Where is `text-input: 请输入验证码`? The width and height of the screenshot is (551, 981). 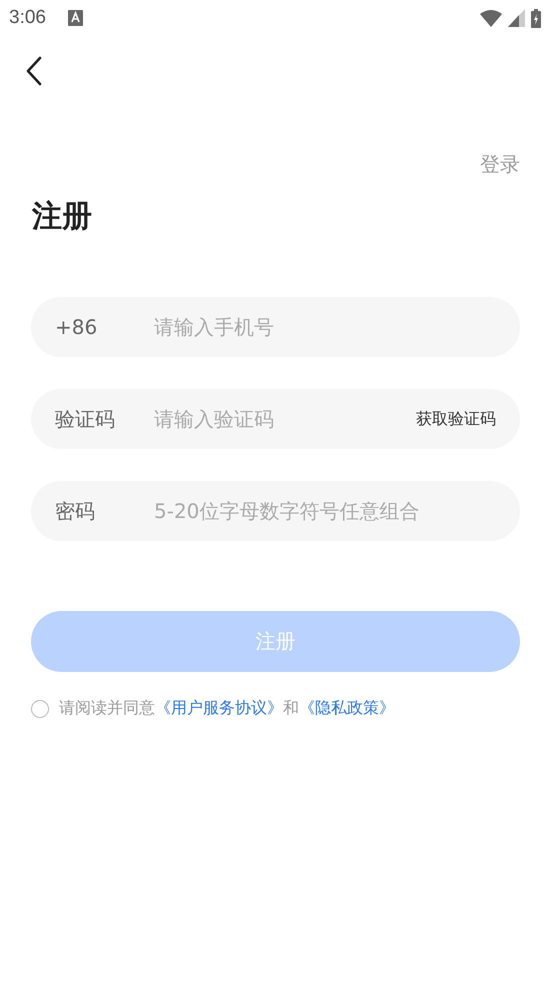
text-input: 请输入验证码 is located at coordinates (285, 419).